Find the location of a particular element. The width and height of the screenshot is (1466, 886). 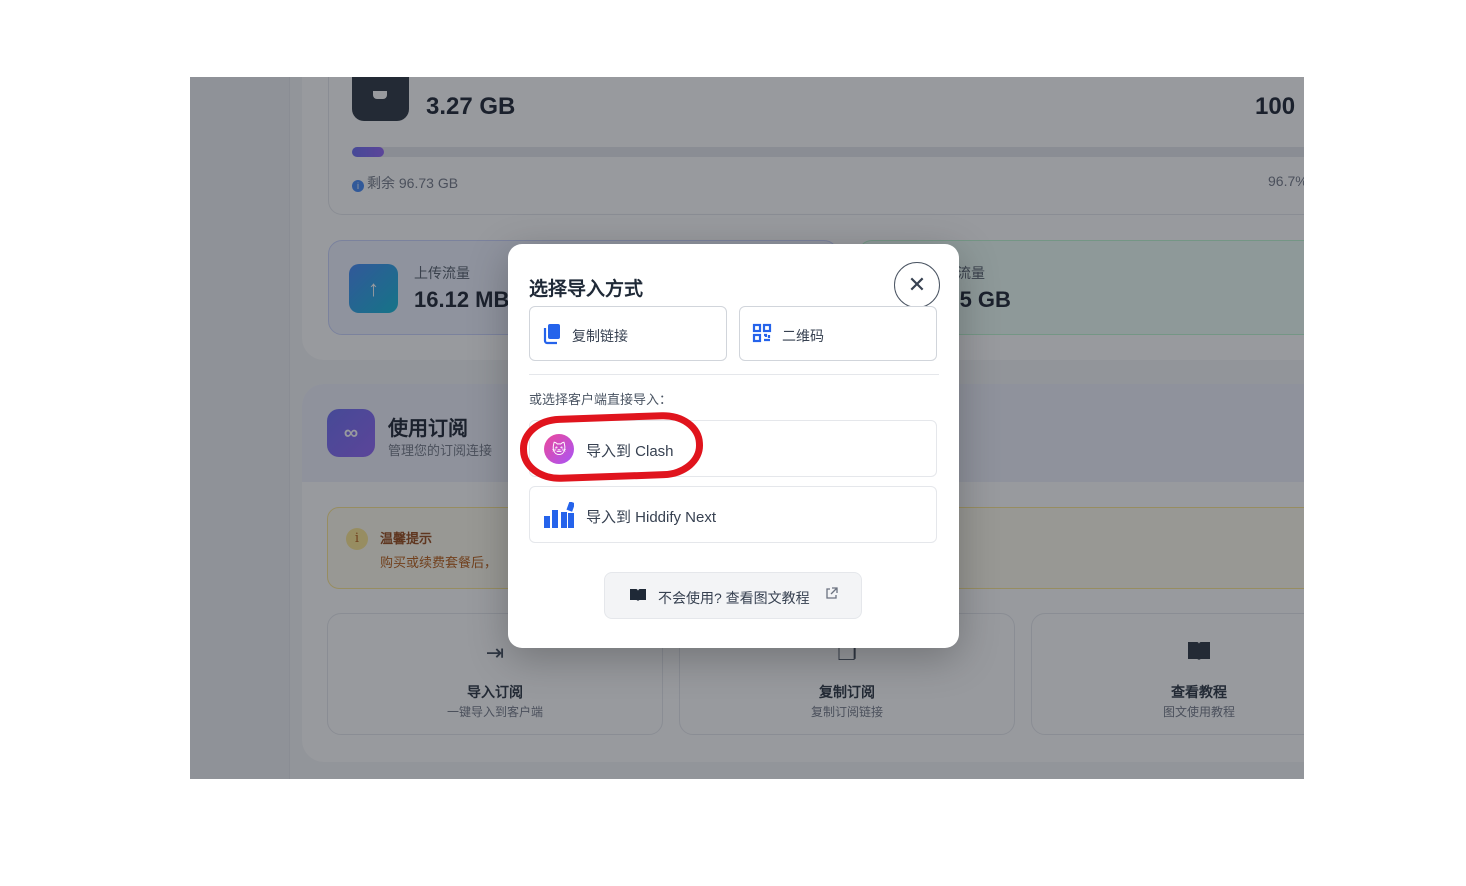

import-hiddify-button: 导入到 Hiddify Next is located at coordinates (733, 514).